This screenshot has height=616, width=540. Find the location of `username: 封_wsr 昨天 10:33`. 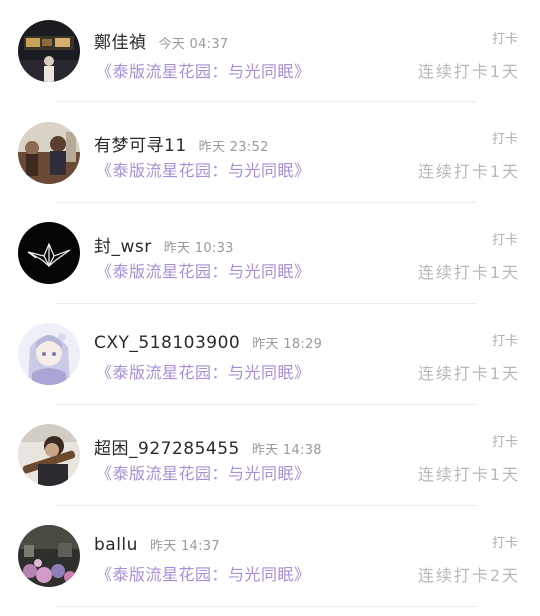

username: 封_wsr 昨天 10:33 is located at coordinates (164, 244).